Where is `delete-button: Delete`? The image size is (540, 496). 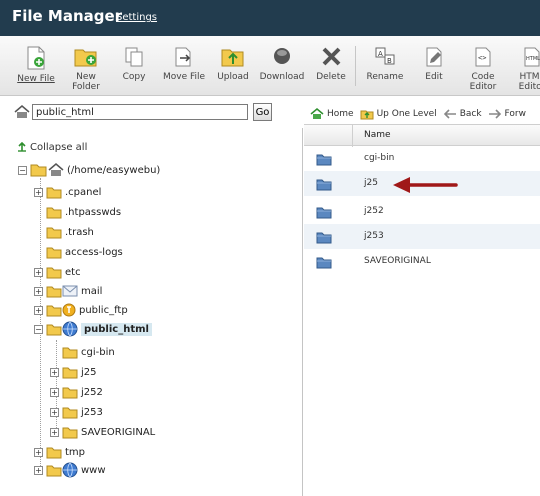
delete-button: Delete is located at coordinates (331, 64).